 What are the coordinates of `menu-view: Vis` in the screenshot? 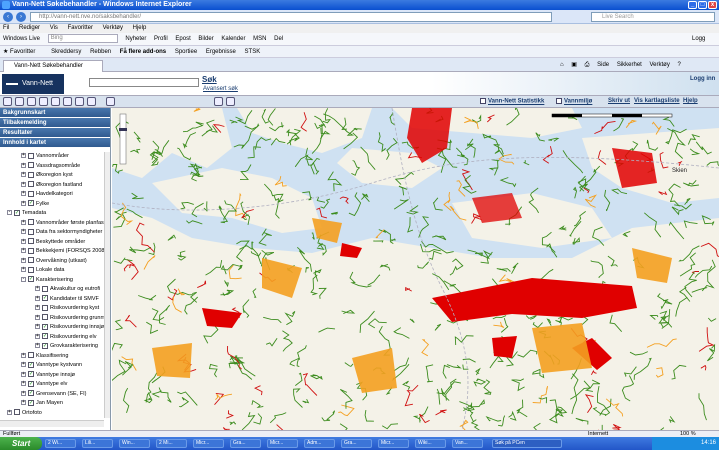 It's located at (54, 28).